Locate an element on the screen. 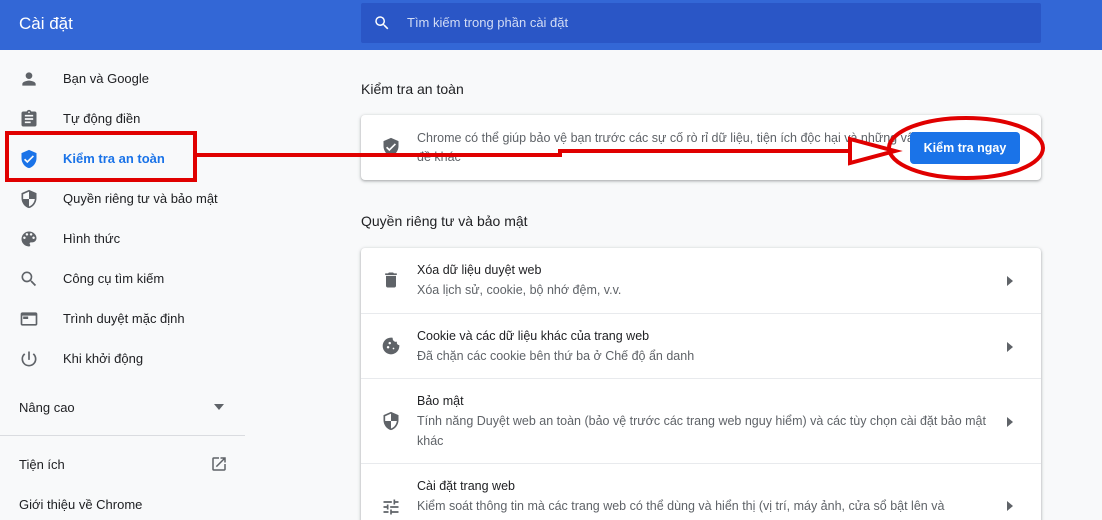  power-icon is located at coordinates (29, 359).